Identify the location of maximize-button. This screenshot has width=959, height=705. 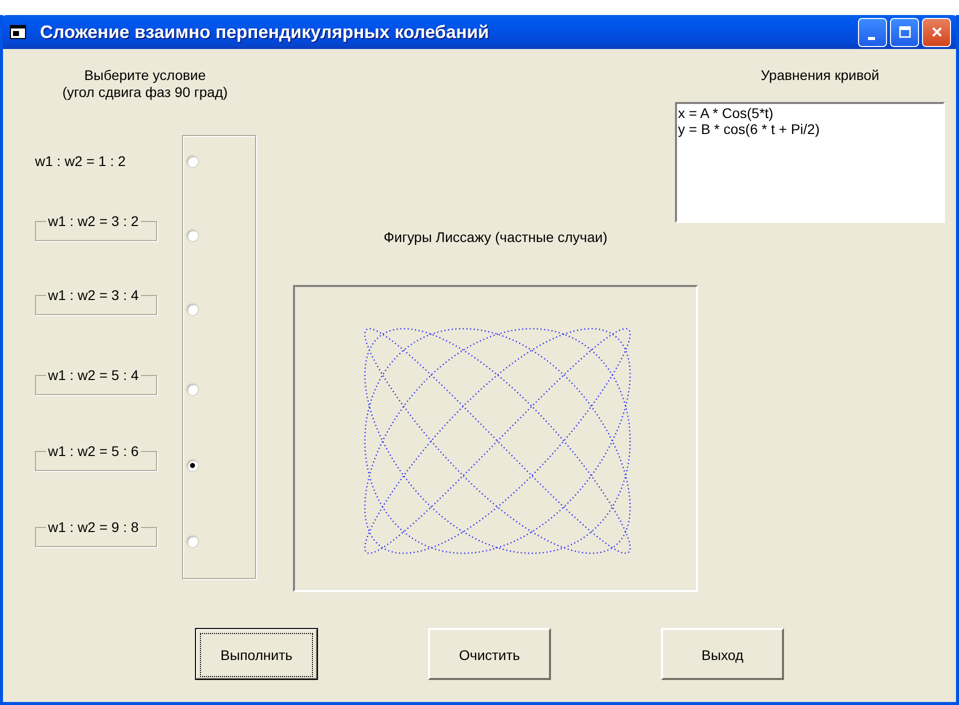
(904, 32).